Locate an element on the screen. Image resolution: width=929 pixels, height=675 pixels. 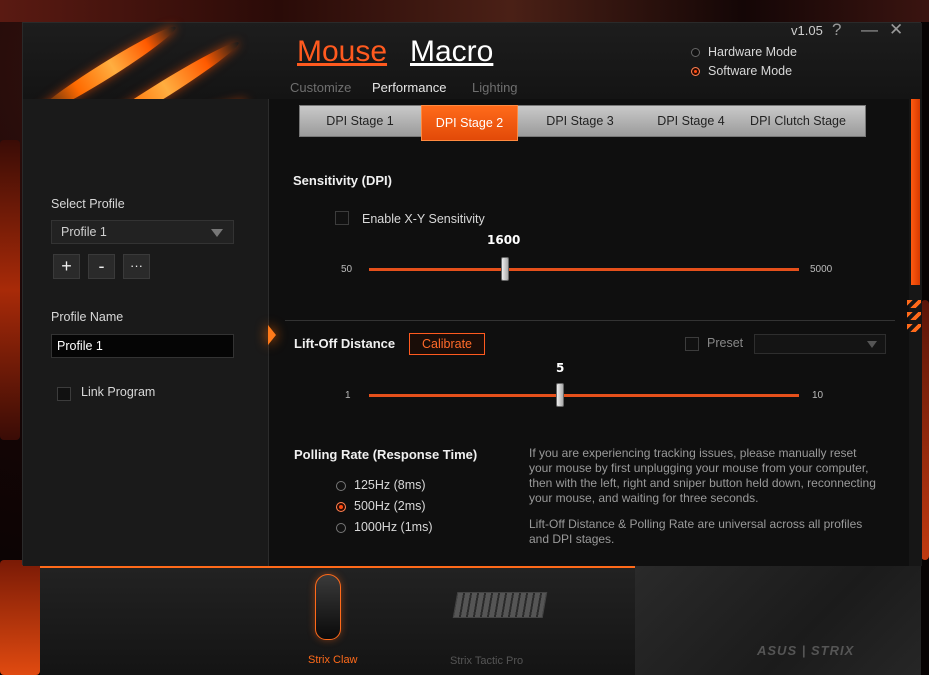
tab-dpi-stage-2: DPI Stage 2 is located at coordinates (469, 123).